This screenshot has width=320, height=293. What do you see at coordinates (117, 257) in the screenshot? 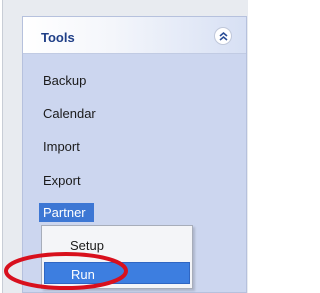
I see `partner-context-menu: Setup Run` at bounding box center [117, 257].